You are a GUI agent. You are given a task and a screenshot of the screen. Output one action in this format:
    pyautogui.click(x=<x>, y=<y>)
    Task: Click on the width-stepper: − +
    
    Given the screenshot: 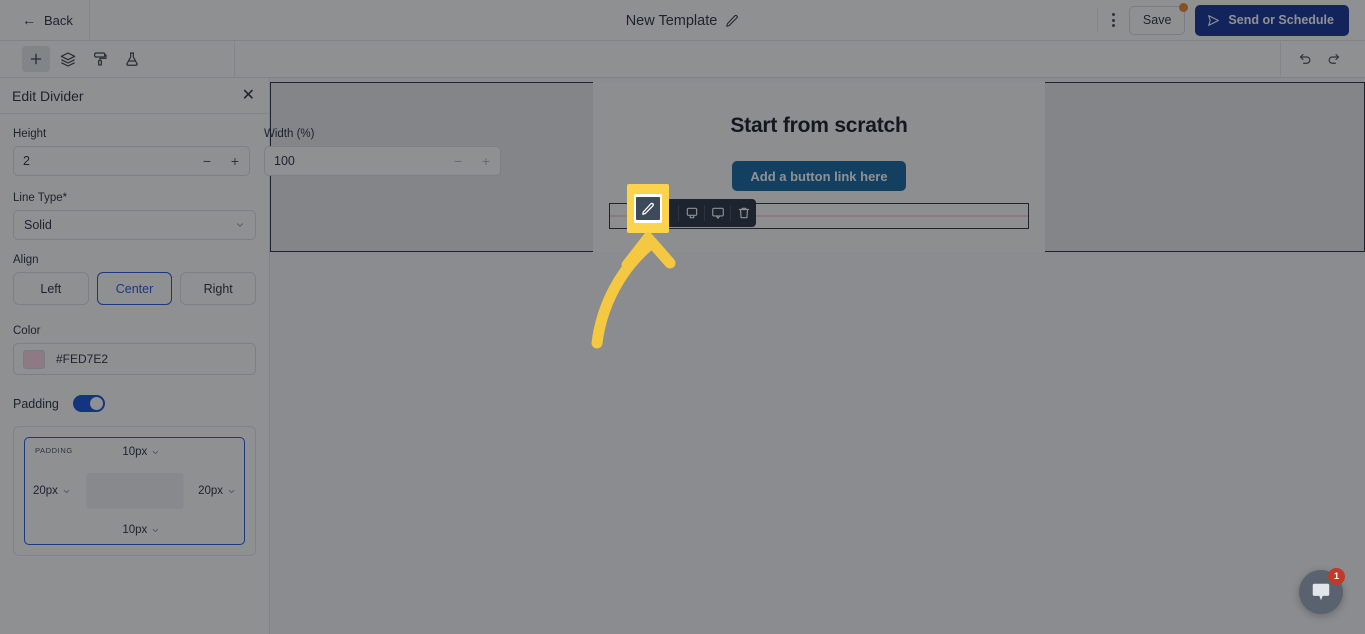 What is the action you would take?
    pyautogui.click(x=382, y=161)
    